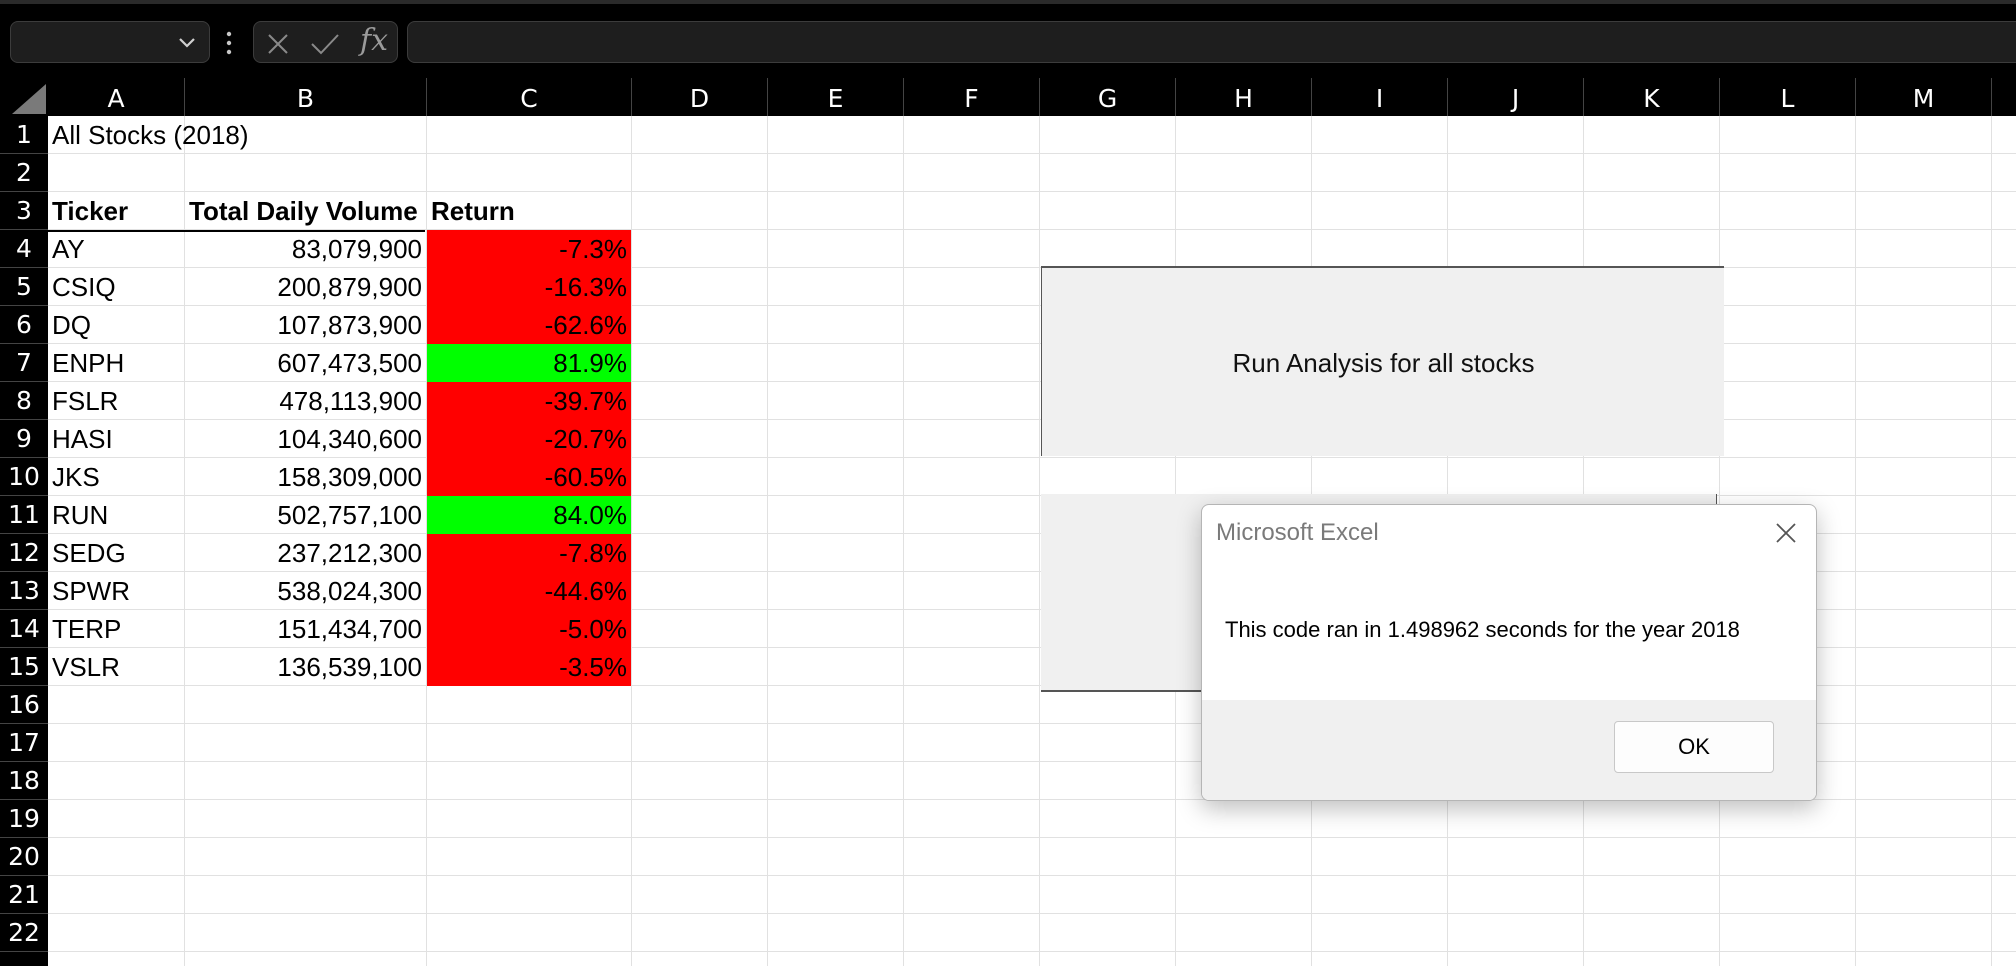 This screenshot has width=2016, height=966. What do you see at coordinates (700, 97) in the screenshot?
I see `column-header-d: D` at bounding box center [700, 97].